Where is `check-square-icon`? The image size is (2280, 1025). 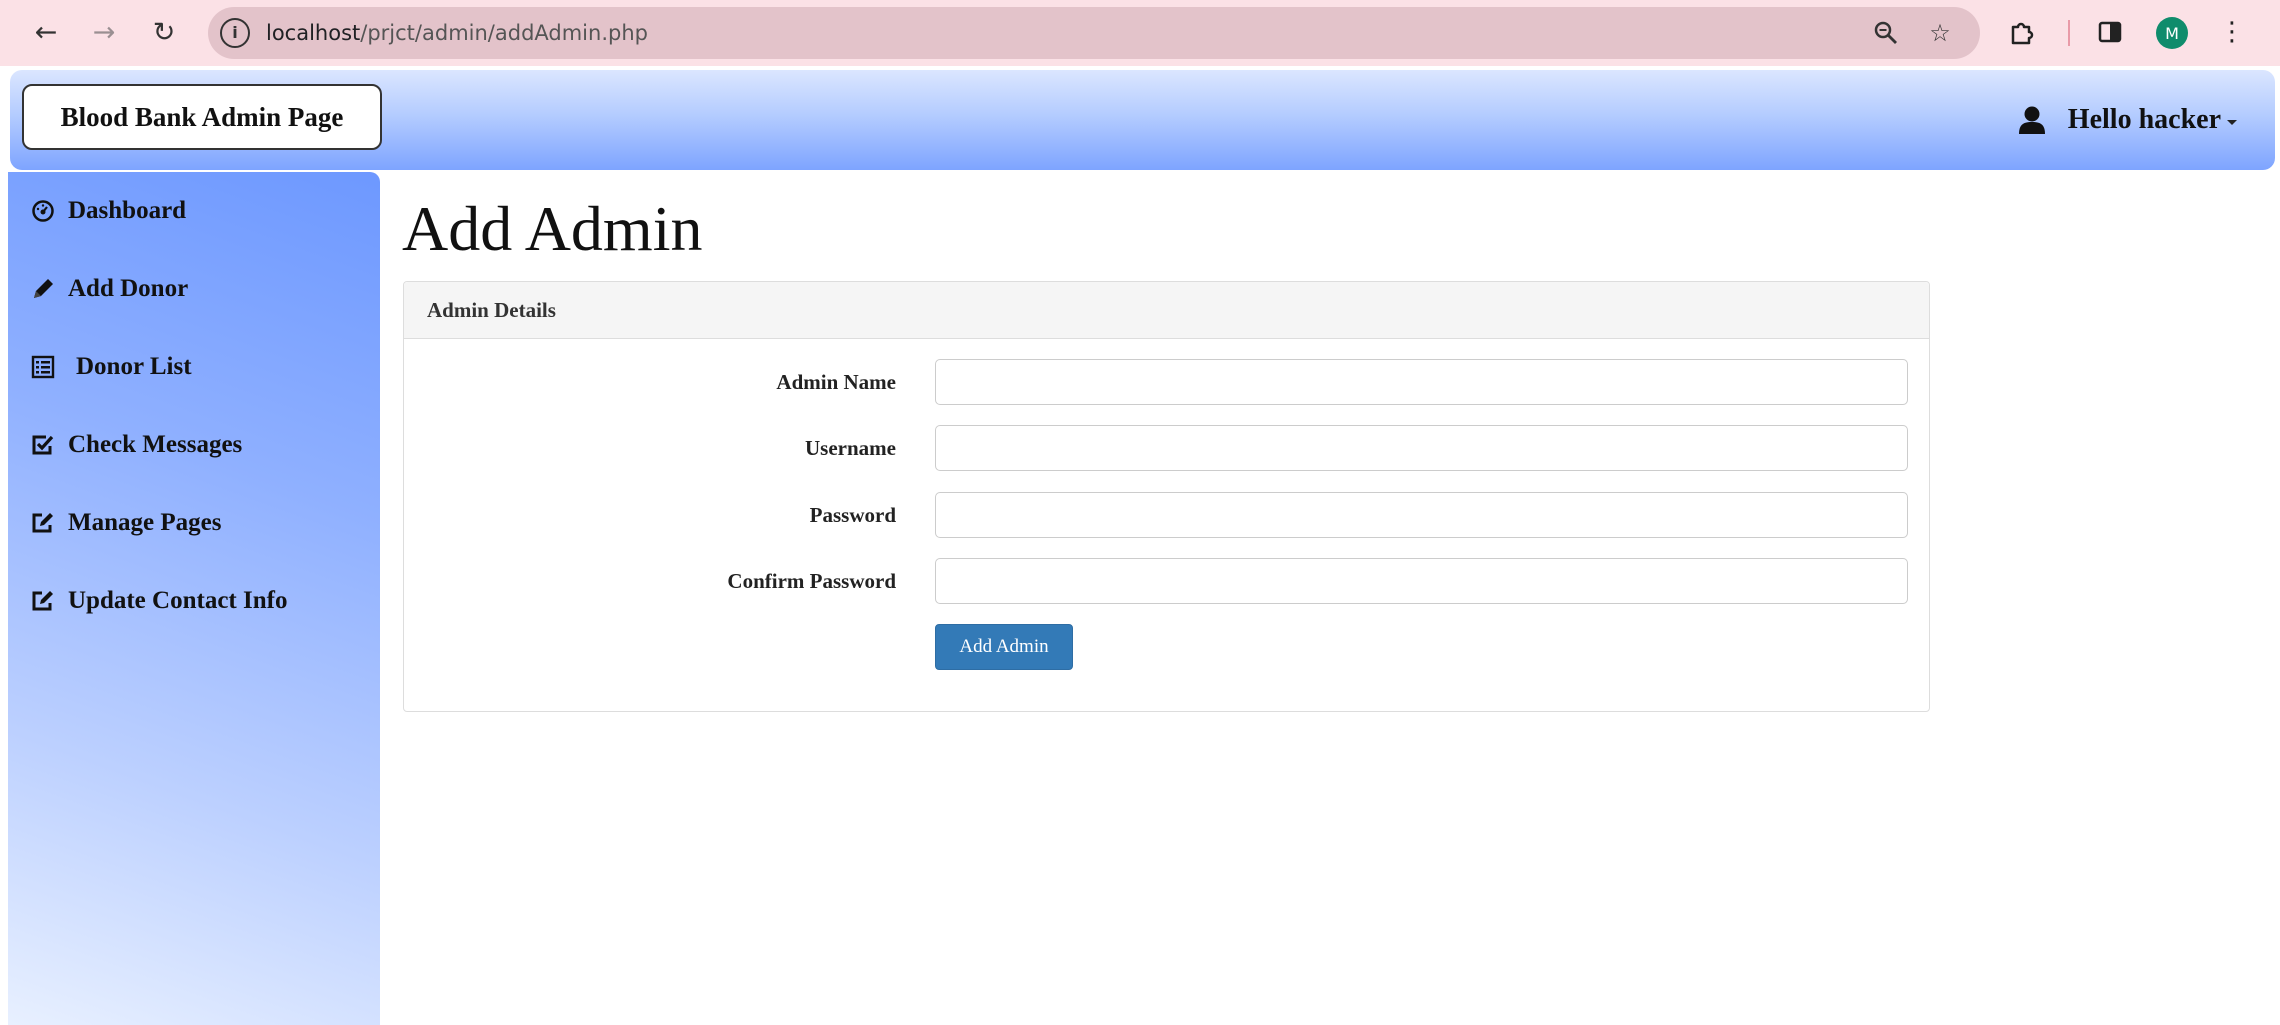 check-square-icon is located at coordinates (43, 445).